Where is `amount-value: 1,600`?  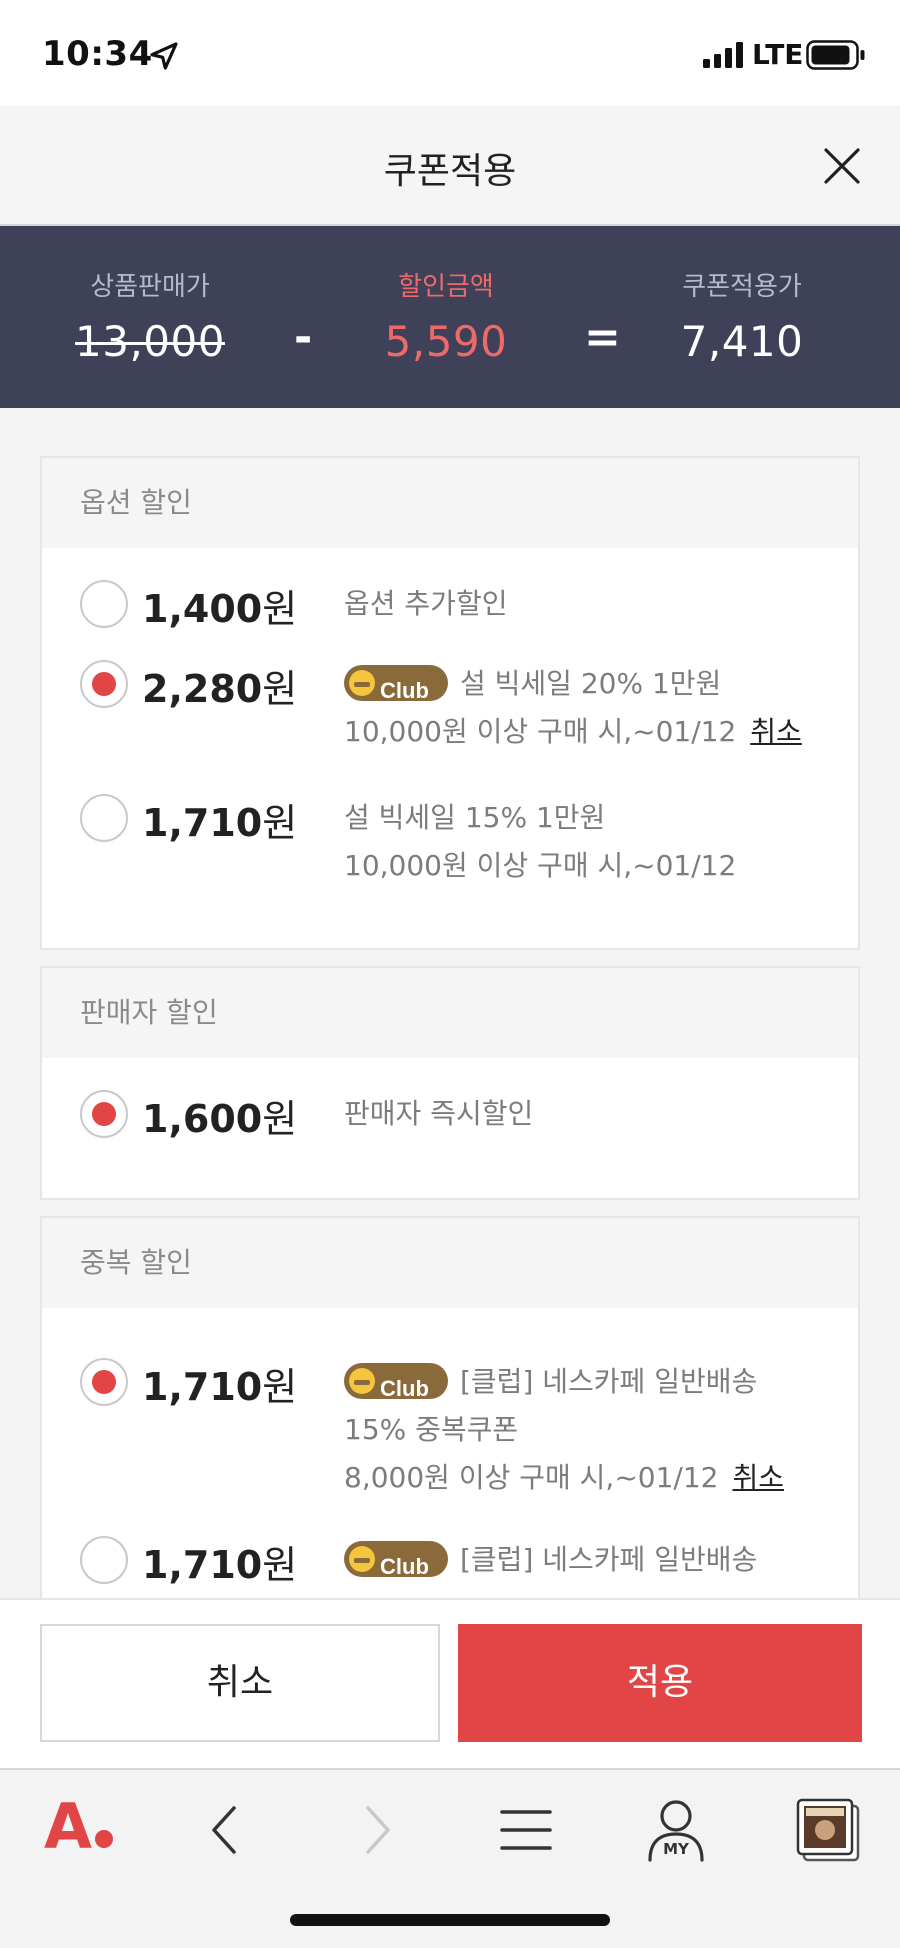 amount-value: 1,600 is located at coordinates (202, 1119).